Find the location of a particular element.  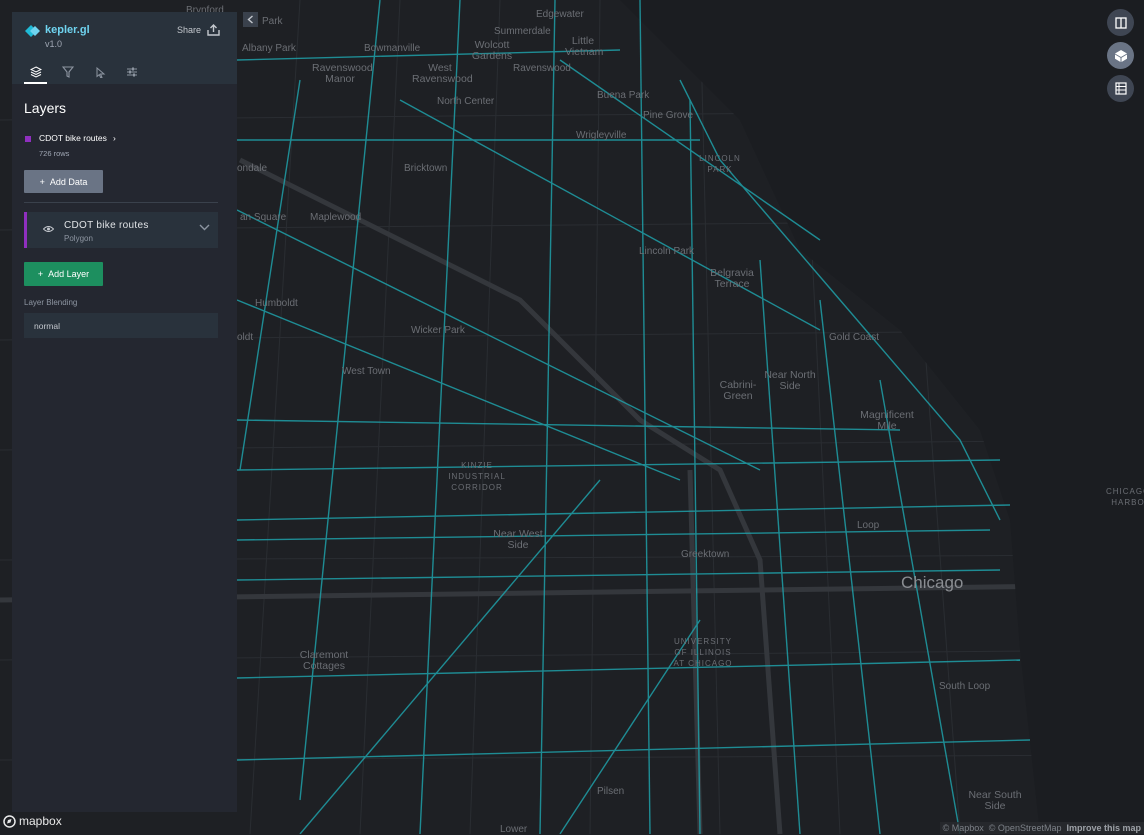

layer-panel-cdot-bike-routes: CDOT bike routes Polygon is located at coordinates (121, 230).